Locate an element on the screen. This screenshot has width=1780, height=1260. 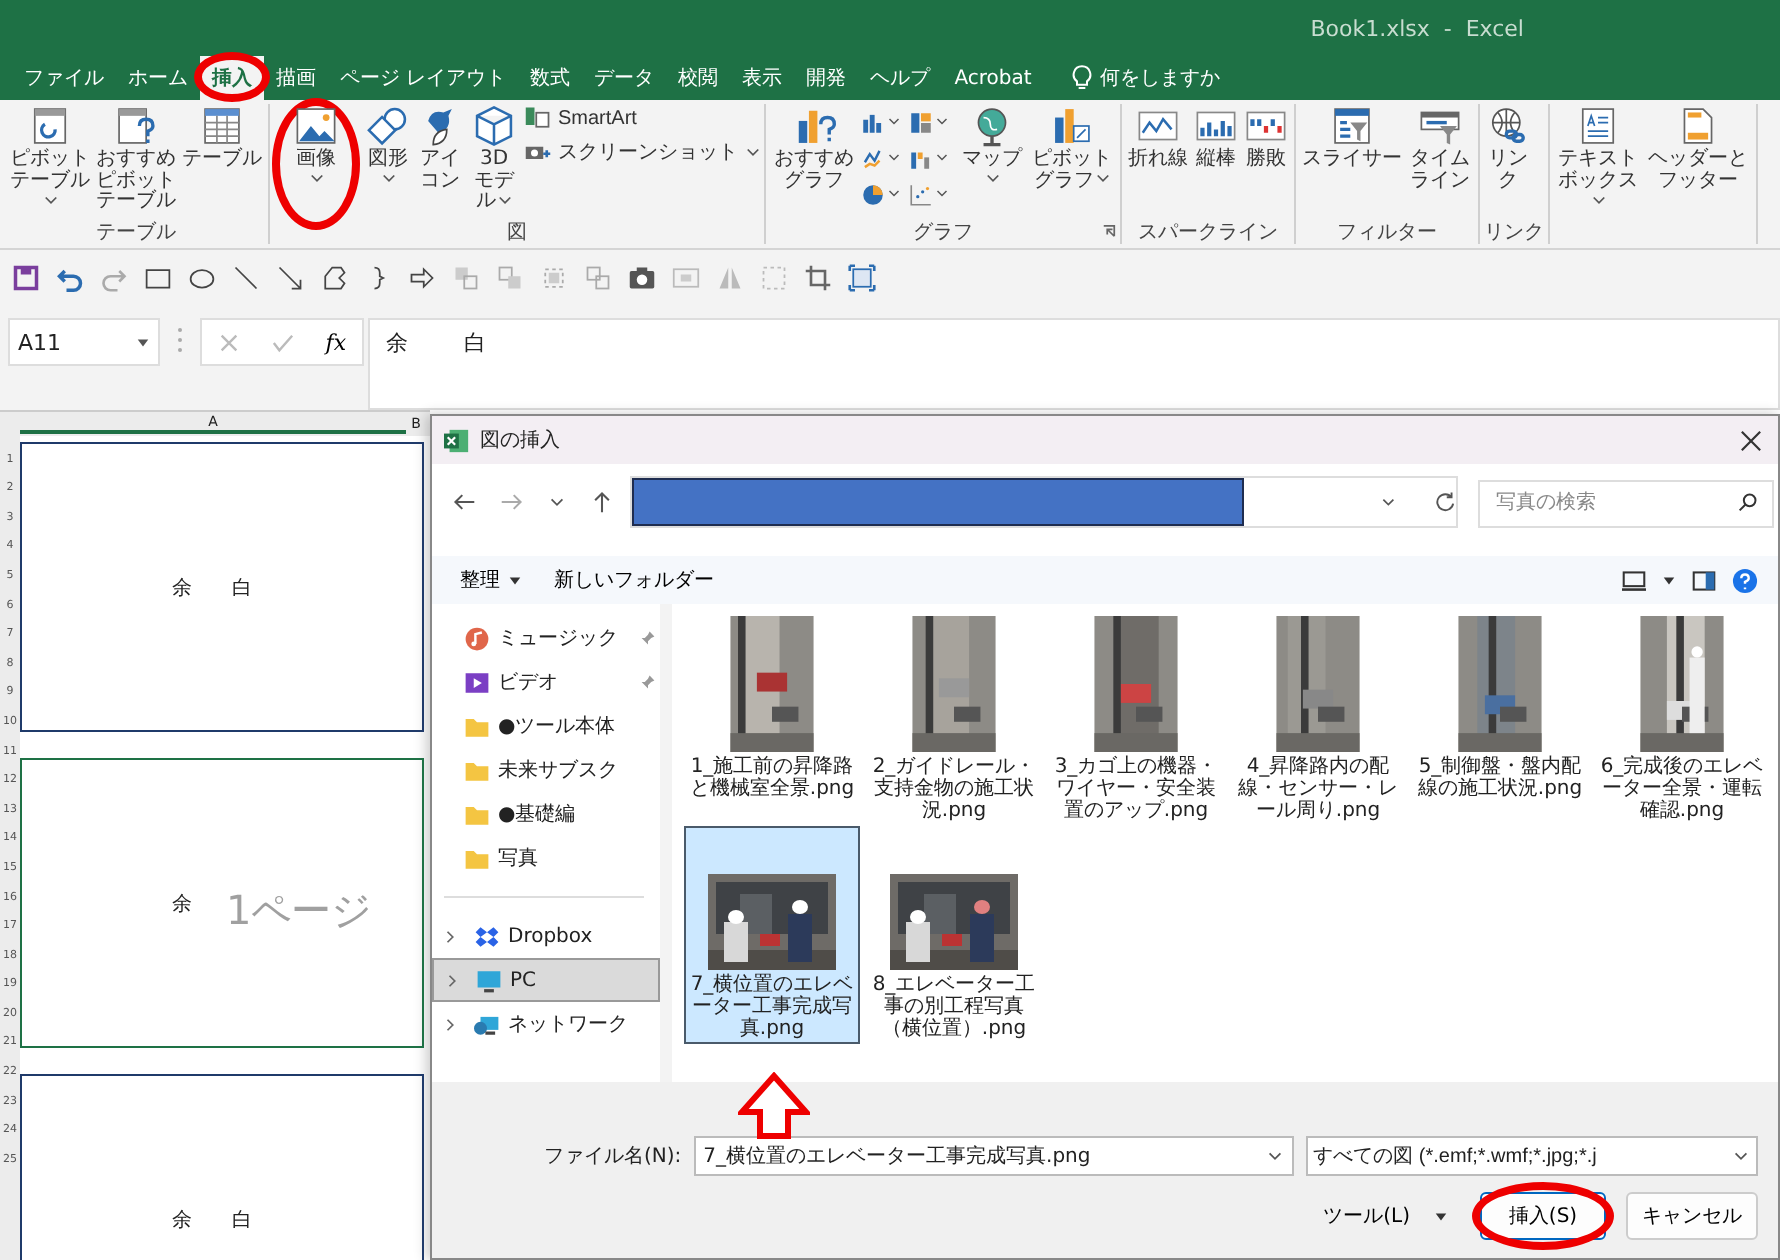
file-type-dropdown: すべての図 (*.emf;*.wmf;*.jpg;*.j is located at coordinates (1531, 1156).